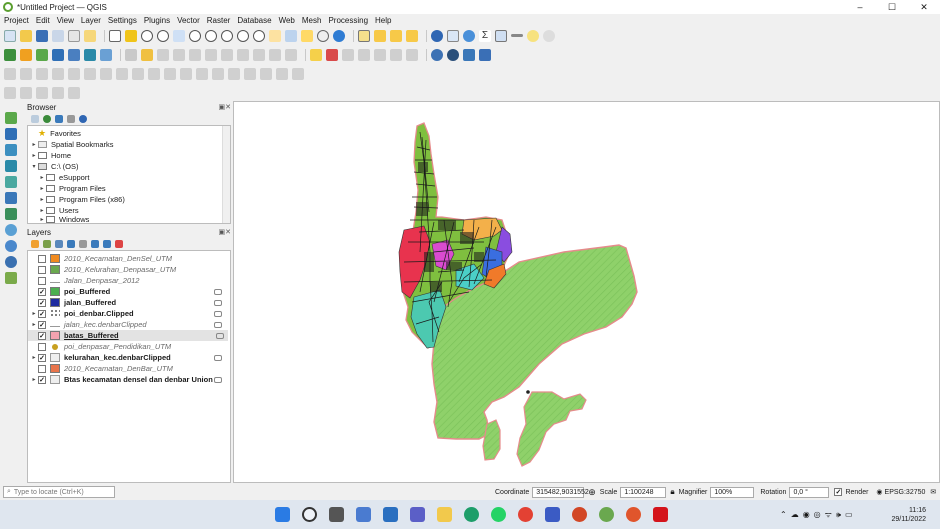 The image size is (940, 529). I want to click on add-regular-polygon-icon, so click(58, 92).